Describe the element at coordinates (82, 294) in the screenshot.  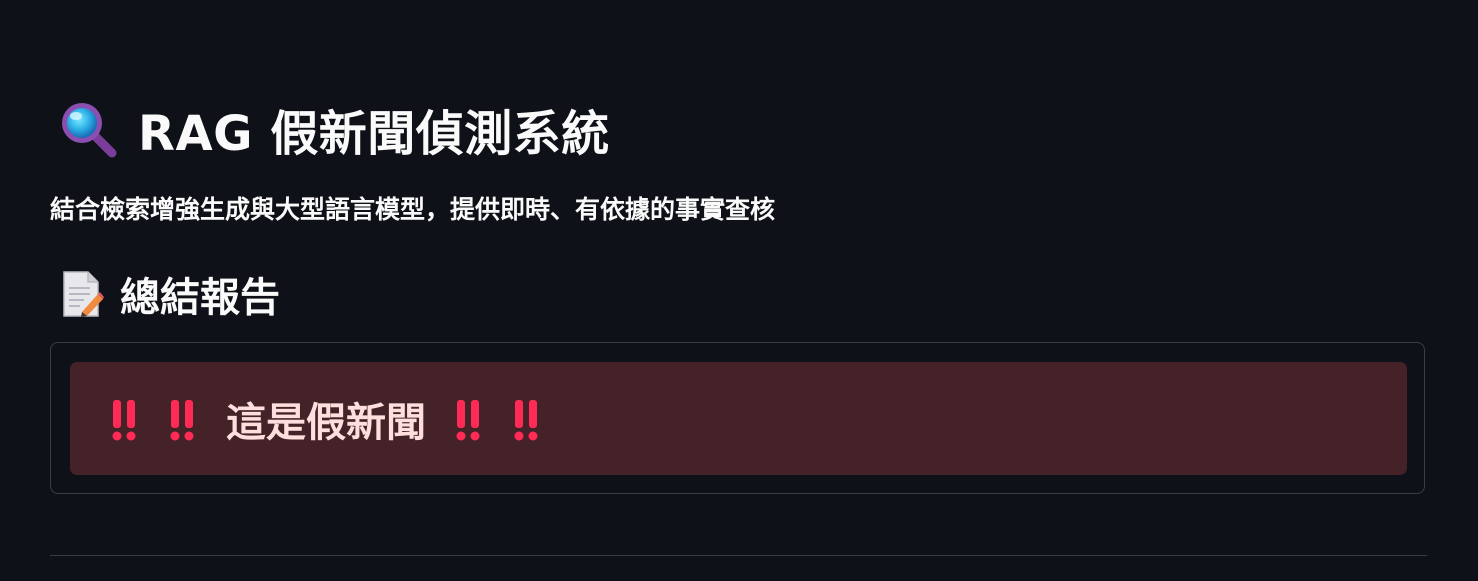
I see `memo-icon` at that location.